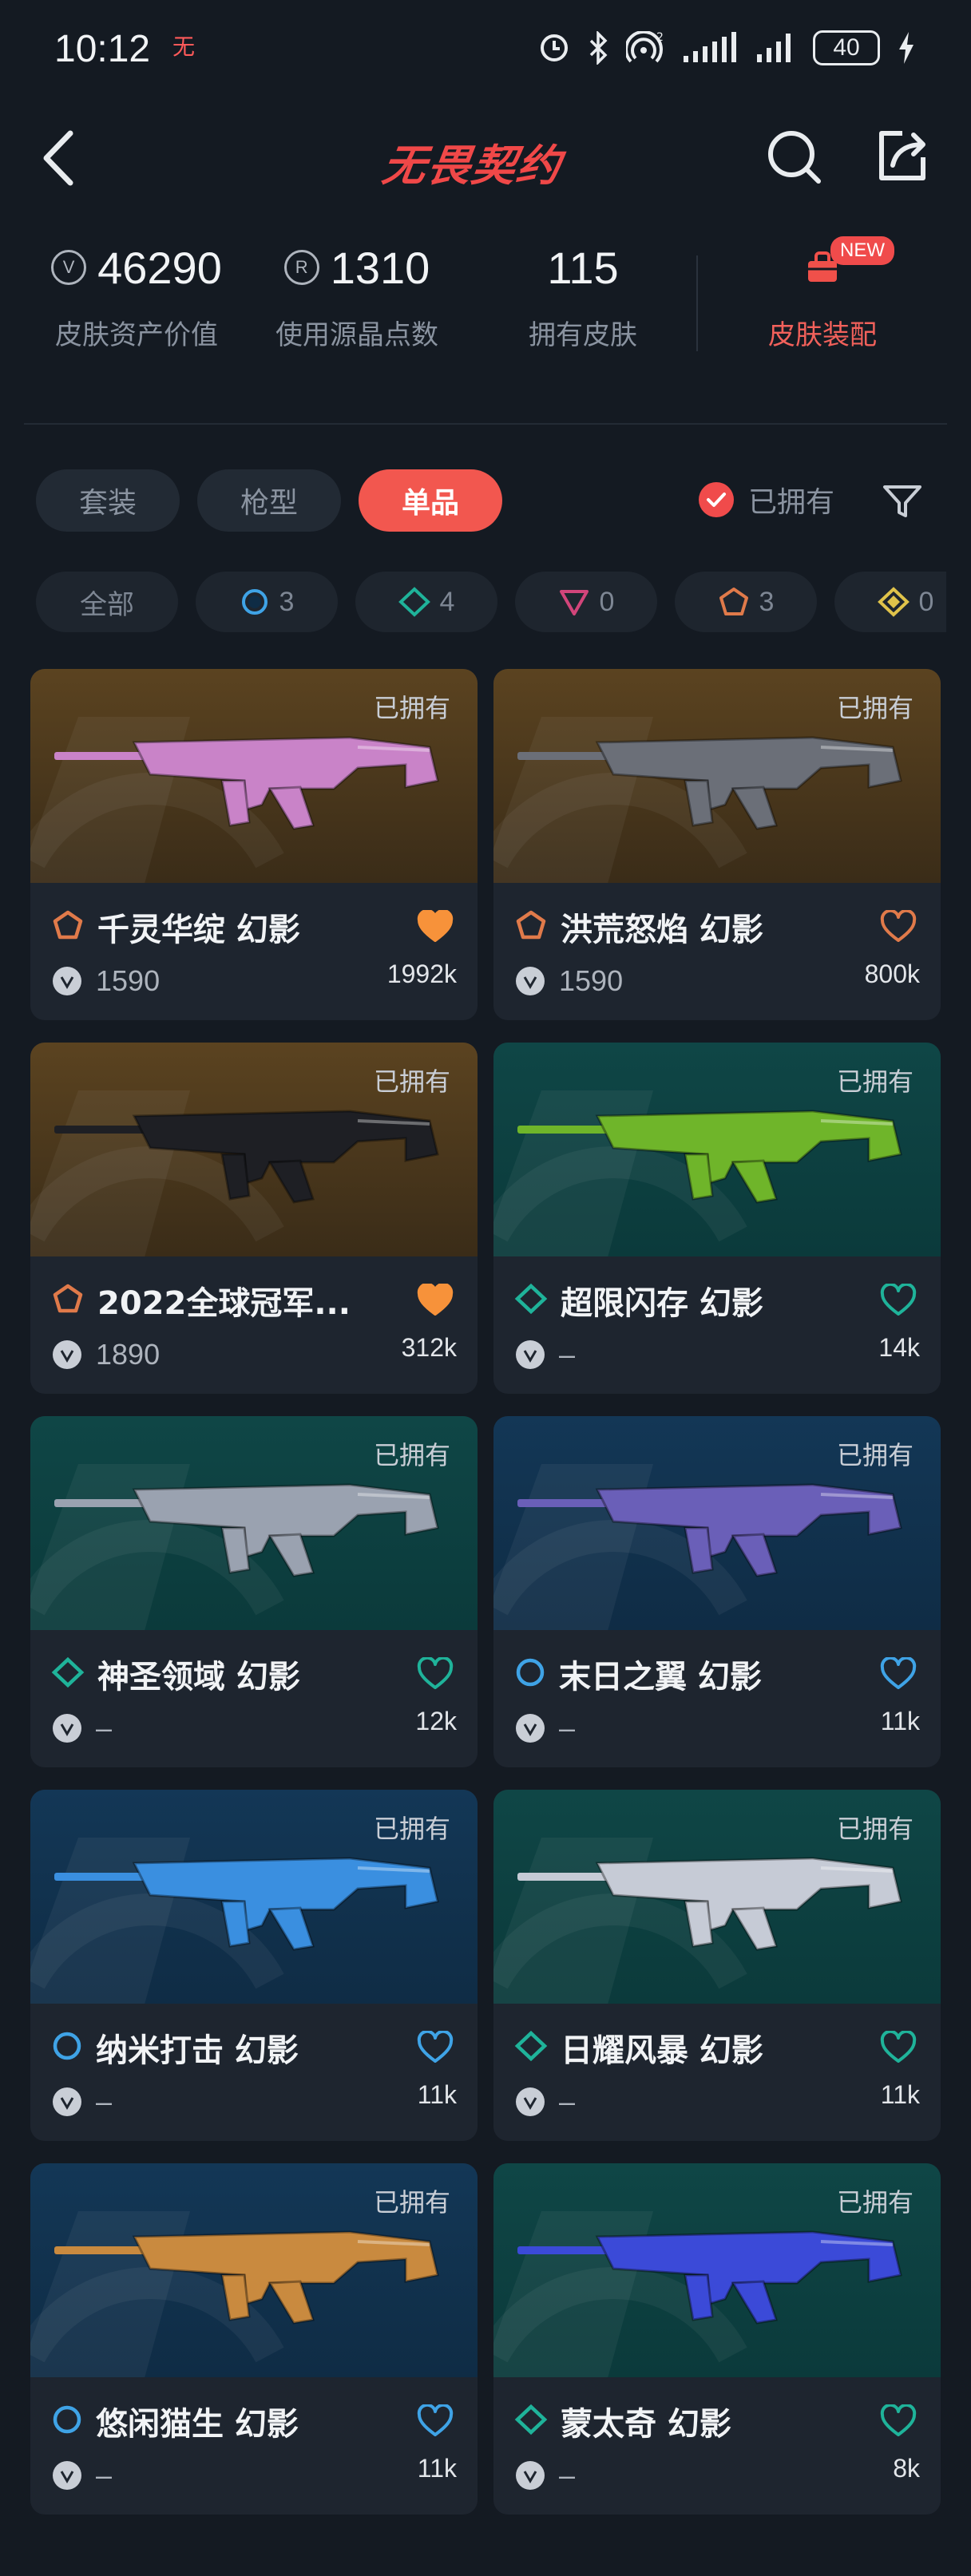  Describe the element at coordinates (660, 1677) in the screenshot. I see `skin-name: 末日之翼 幻影` at that location.